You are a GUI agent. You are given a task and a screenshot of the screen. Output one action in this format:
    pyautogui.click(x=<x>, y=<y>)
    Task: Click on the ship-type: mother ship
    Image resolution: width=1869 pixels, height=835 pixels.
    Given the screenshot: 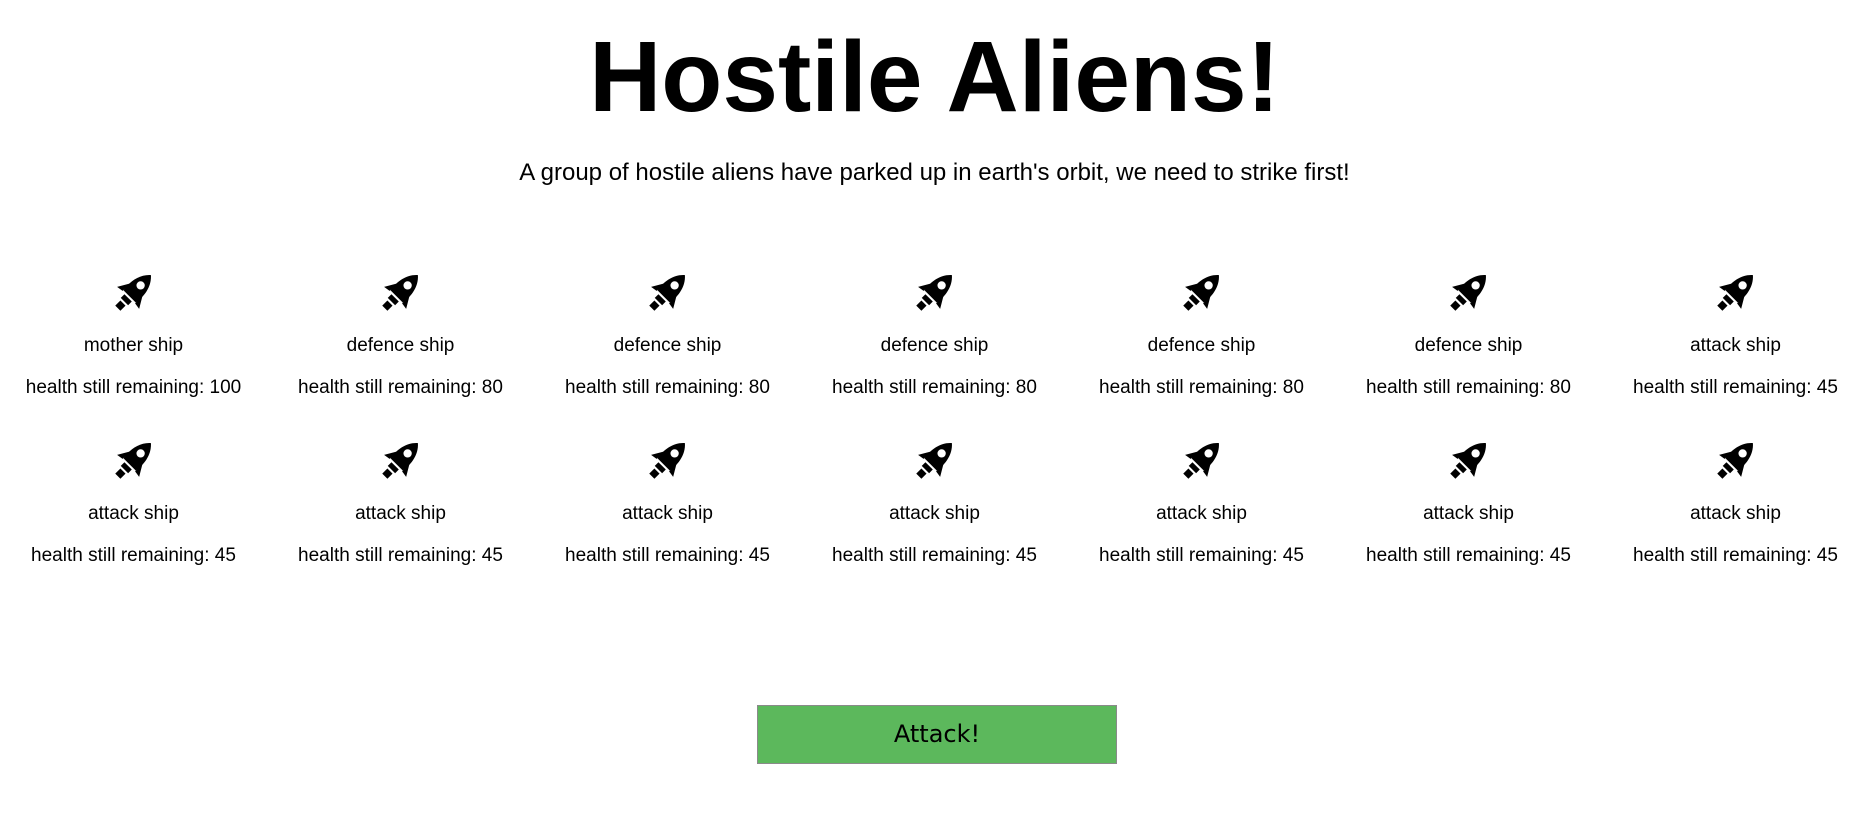 What is the action you would take?
    pyautogui.click(x=133, y=345)
    